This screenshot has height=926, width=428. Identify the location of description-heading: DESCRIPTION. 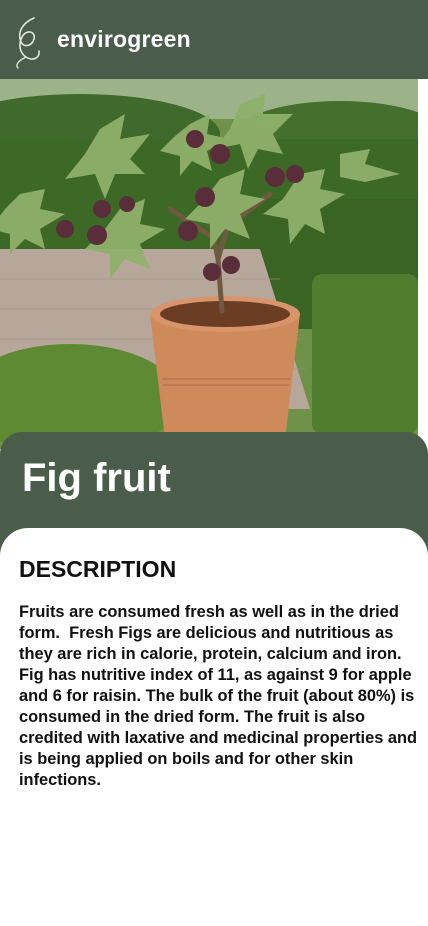
(98, 569).